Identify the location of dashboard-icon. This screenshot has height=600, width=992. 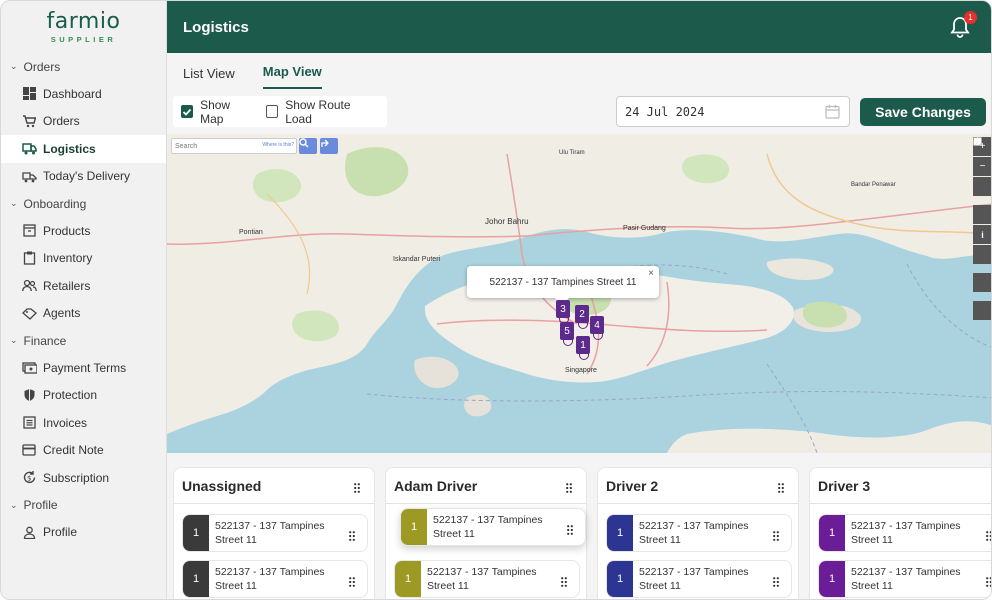
(29, 94).